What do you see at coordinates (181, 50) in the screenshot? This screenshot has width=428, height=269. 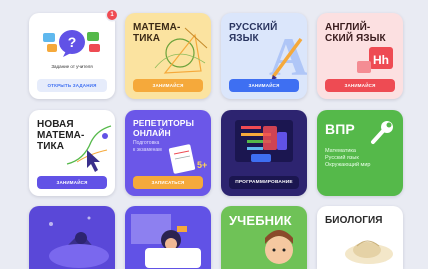 I see `geometry-icon` at bounding box center [181, 50].